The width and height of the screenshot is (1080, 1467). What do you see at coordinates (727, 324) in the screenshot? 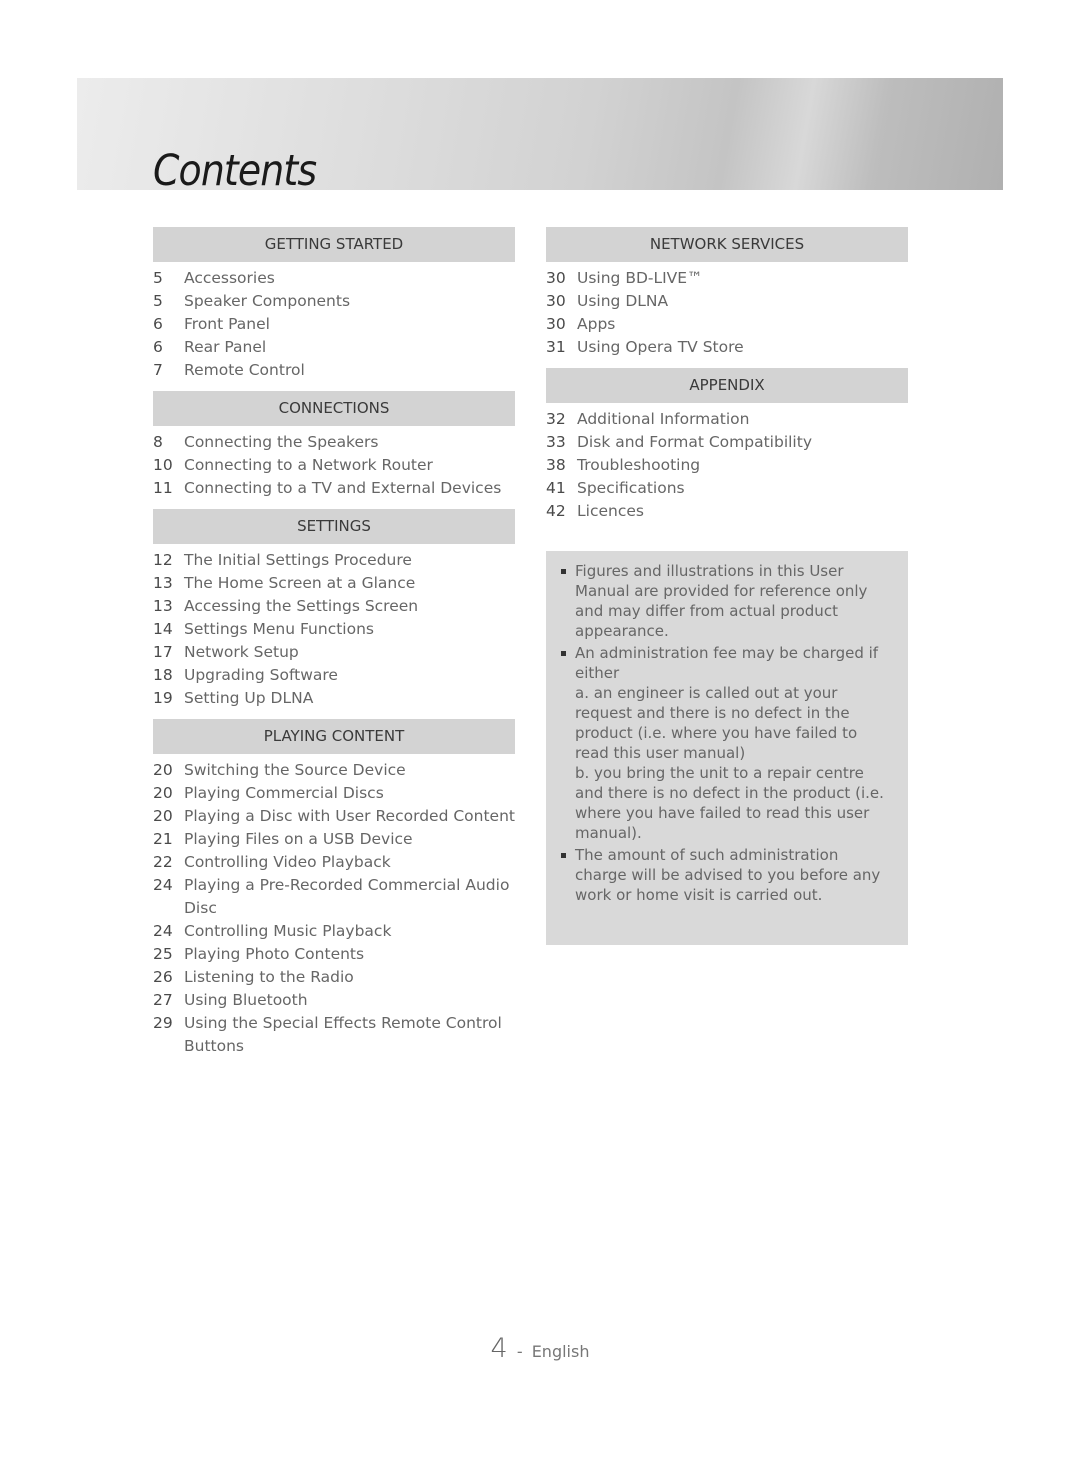
I see `toc-entry: 30 Apps` at bounding box center [727, 324].